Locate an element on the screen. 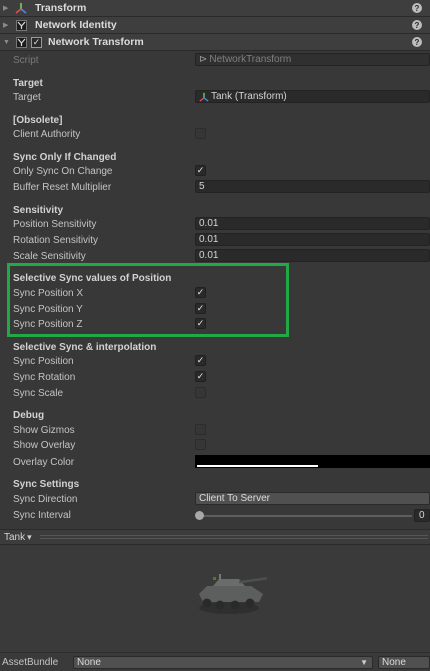 The height and width of the screenshot is (671, 430). script-field: ⊳ NetworkTransform is located at coordinates (312, 59).